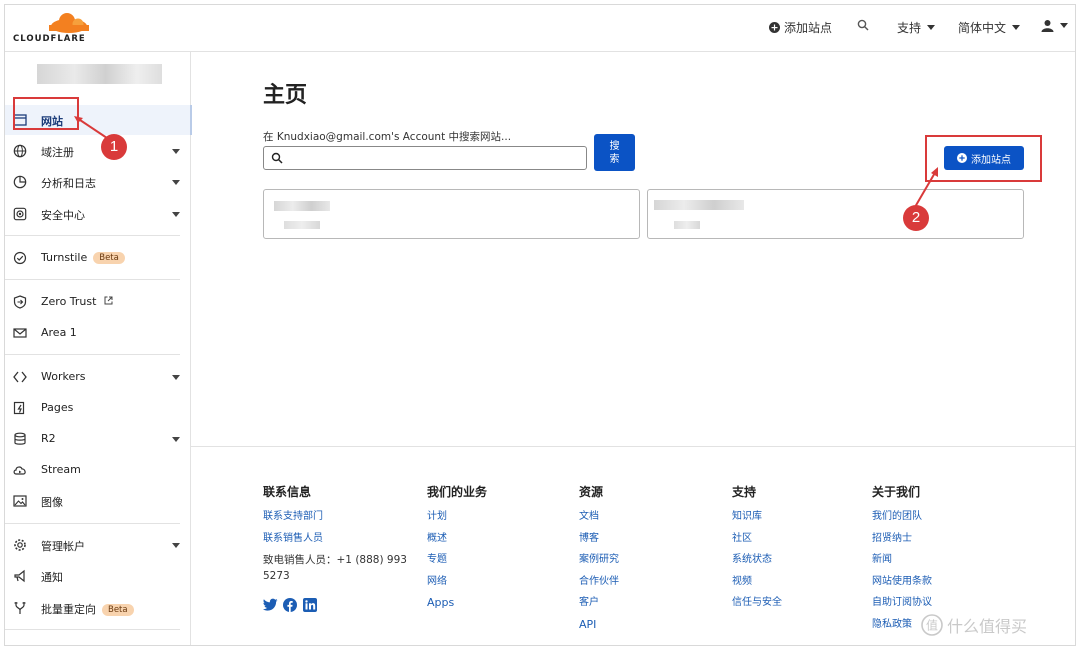  What do you see at coordinates (97, 545) in the screenshot?
I see `sidebar-item-manage-account: 管理帐户` at bounding box center [97, 545].